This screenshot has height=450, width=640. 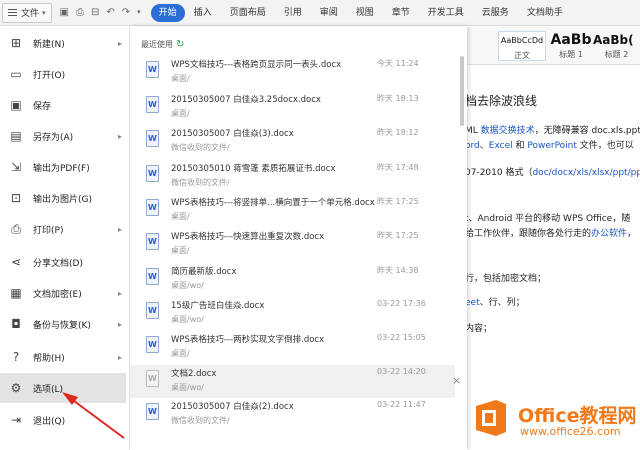 What do you see at coordinates (97, 418) in the screenshot?
I see `arrow-shaft` at bounding box center [97, 418].